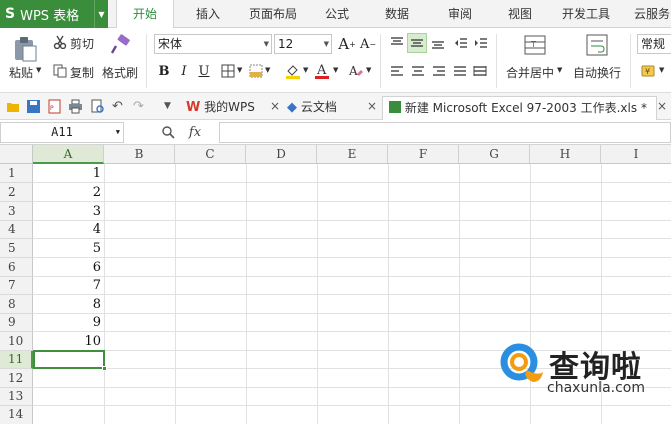 This screenshot has height=424, width=671. I want to click on align-center-icon, so click(418, 71).